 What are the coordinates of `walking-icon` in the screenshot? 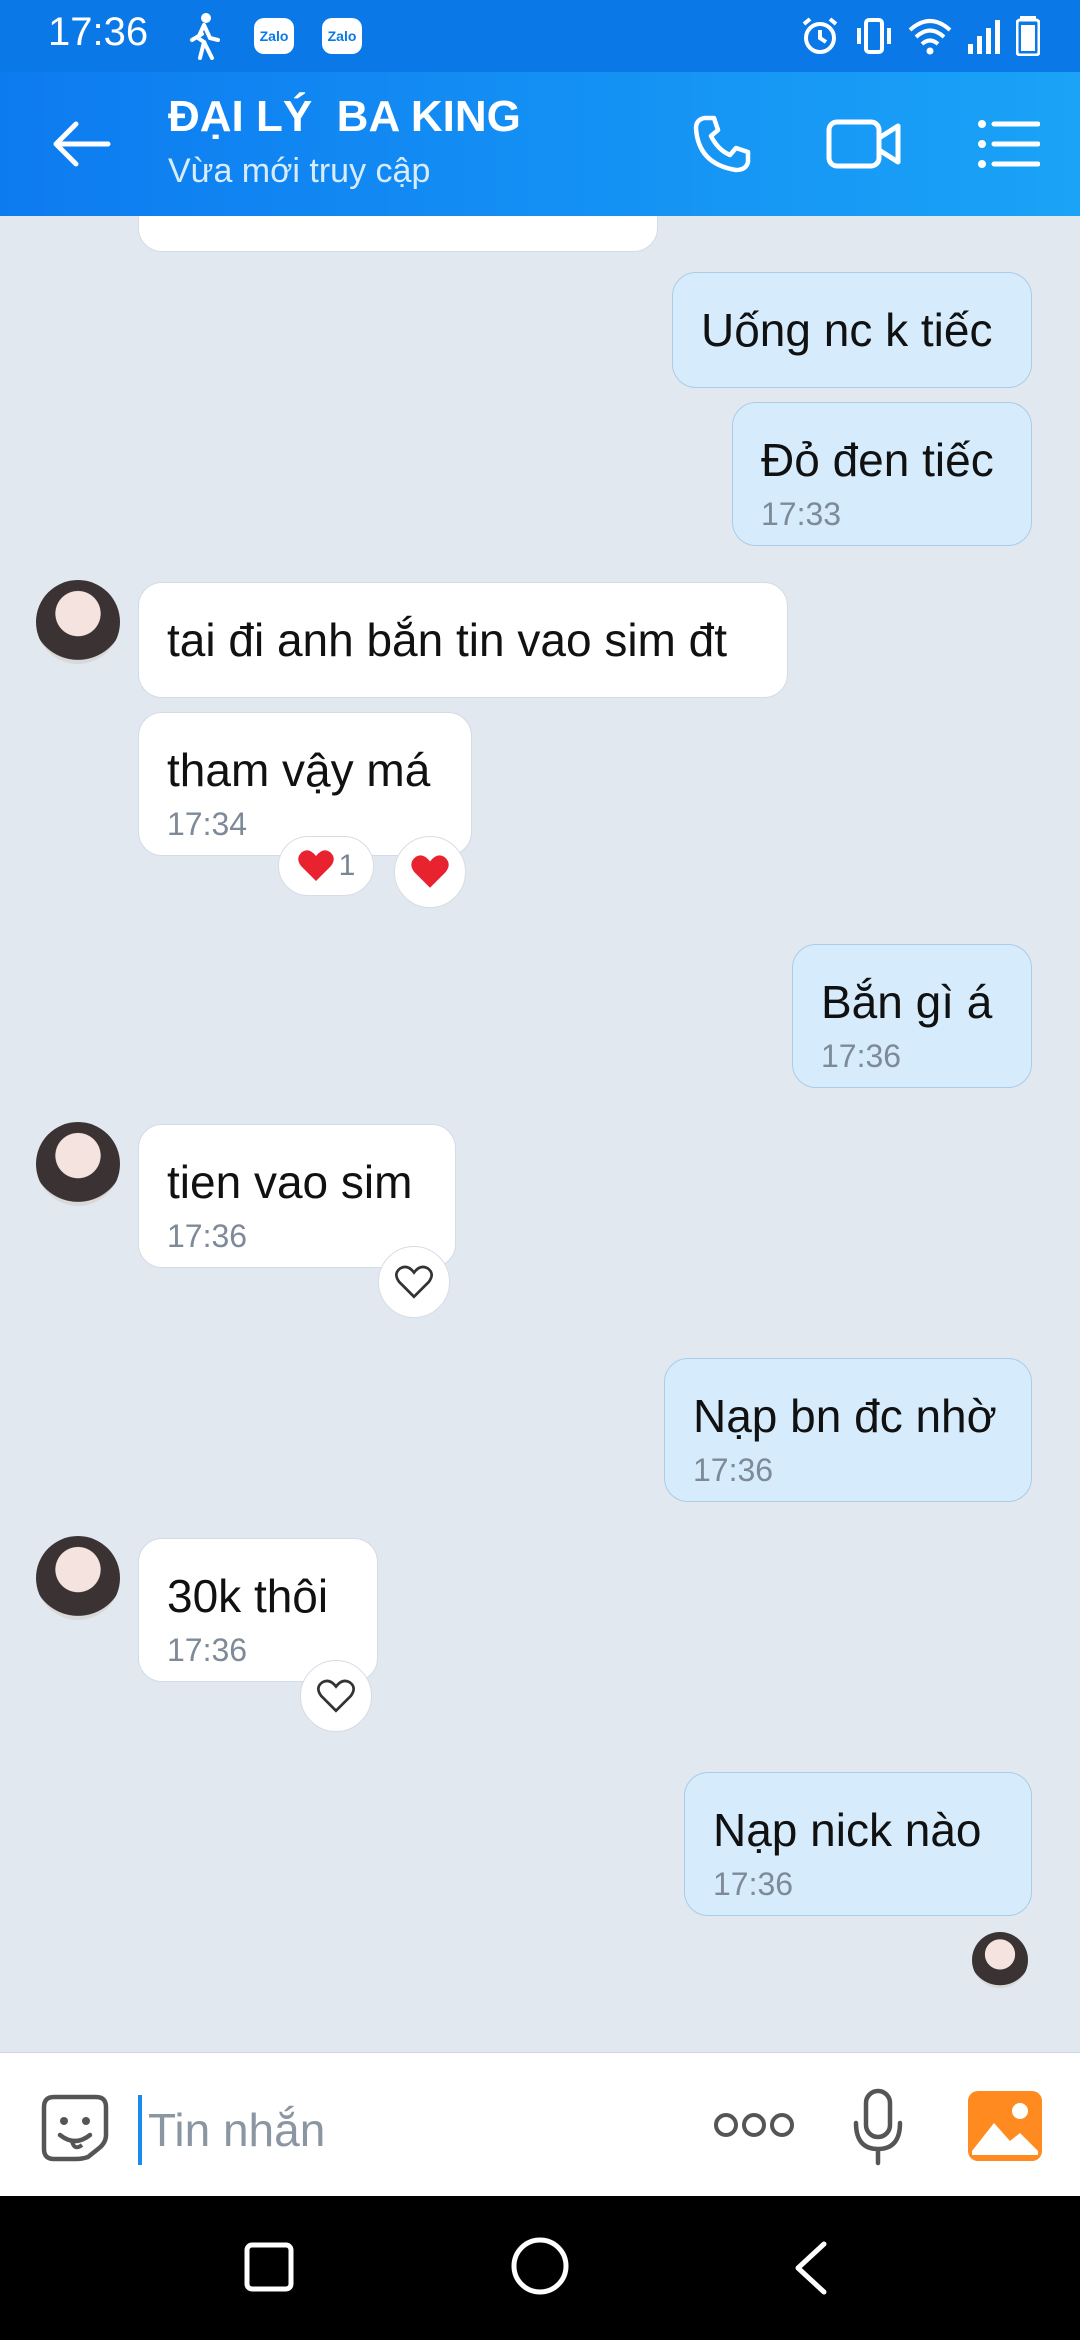 It's located at (205, 36).